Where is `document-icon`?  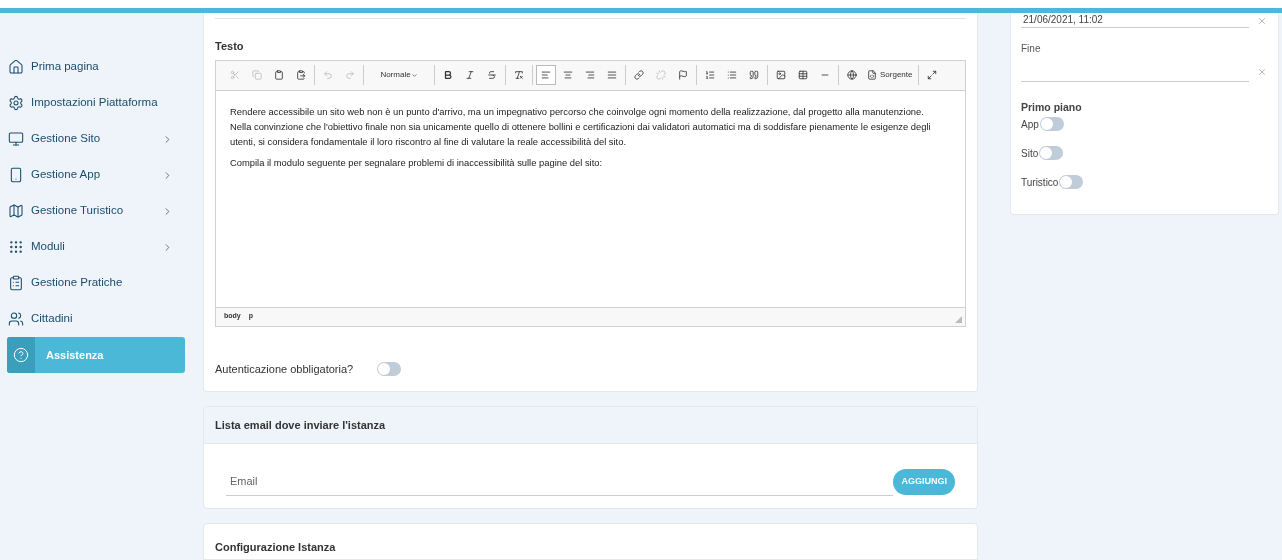 document-icon is located at coordinates (872, 75).